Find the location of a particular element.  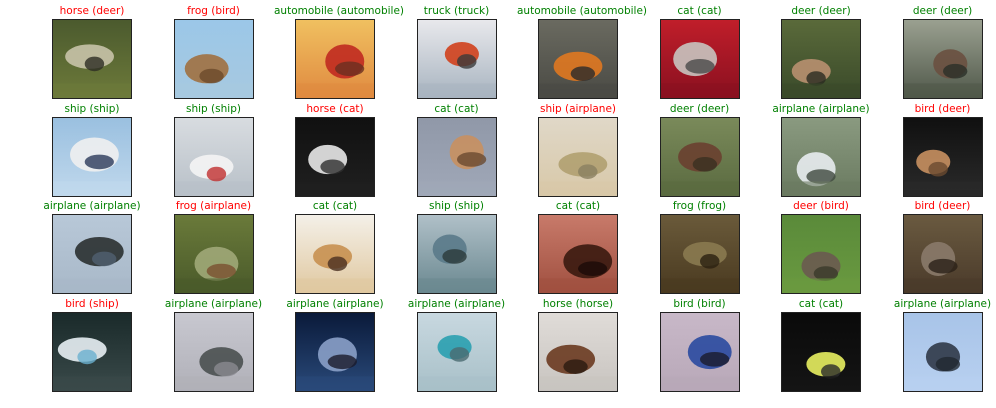

prediction-label: horse (horse) is located at coordinates (578, 303).